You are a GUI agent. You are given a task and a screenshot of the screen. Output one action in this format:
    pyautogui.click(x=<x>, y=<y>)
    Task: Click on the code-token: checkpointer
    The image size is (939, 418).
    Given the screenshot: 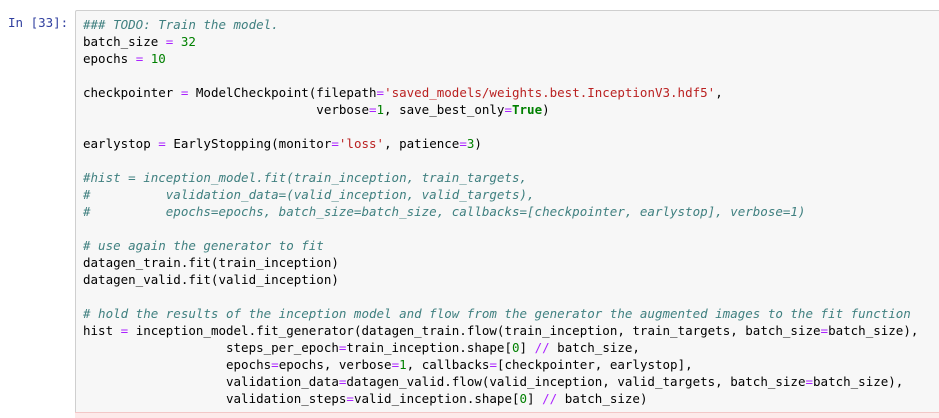 What is the action you would take?
    pyautogui.click(x=132, y=92)
    